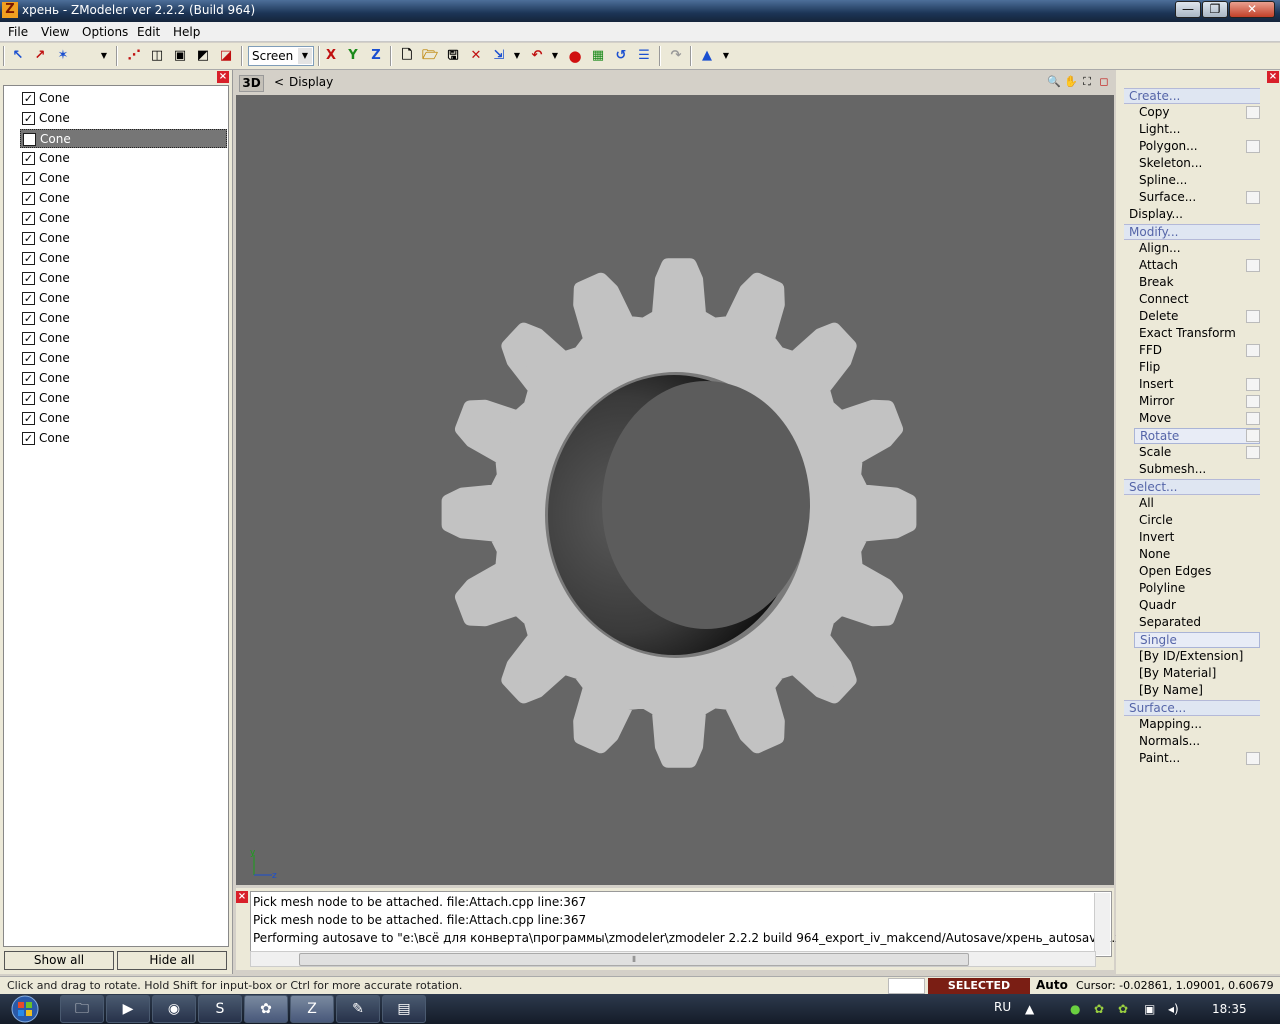 The height and width of the screenshot is (1024, 1280). What do you see at coordinates (281, 56) in the screenshot?
I see `coordinate-mode-select: Screen ▼` at bounding box center [281, 56].